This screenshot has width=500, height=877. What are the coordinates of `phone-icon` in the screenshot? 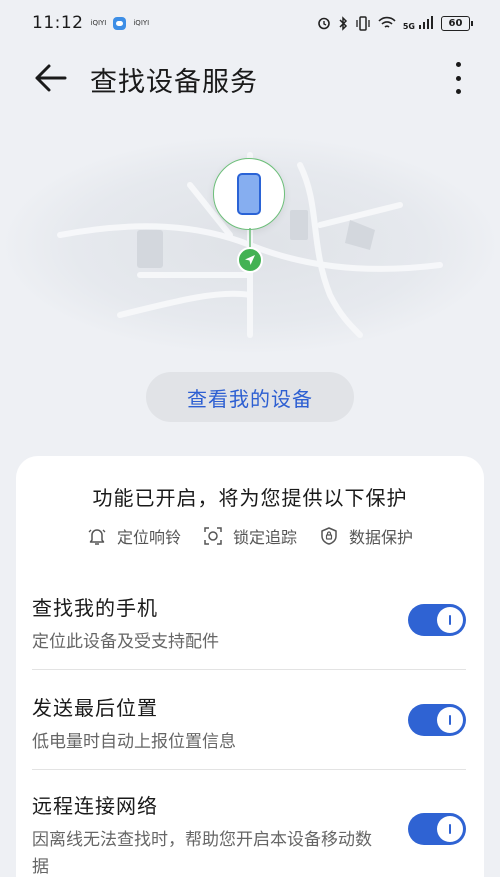 It's located at (249, 194).